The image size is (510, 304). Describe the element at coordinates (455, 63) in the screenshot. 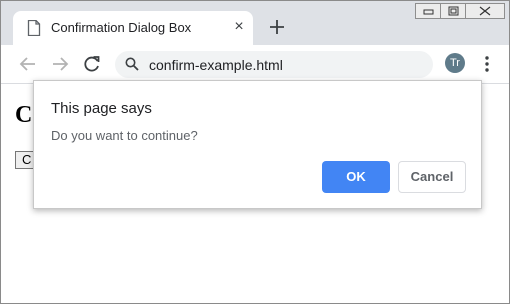

I see `profile-avatar: Tr` at that location.